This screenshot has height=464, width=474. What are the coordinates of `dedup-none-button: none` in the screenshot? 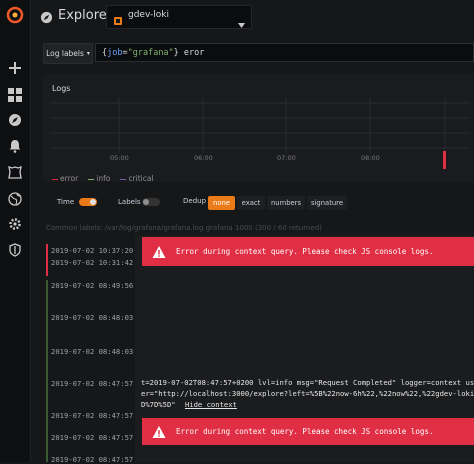 It's located at (221, 203).